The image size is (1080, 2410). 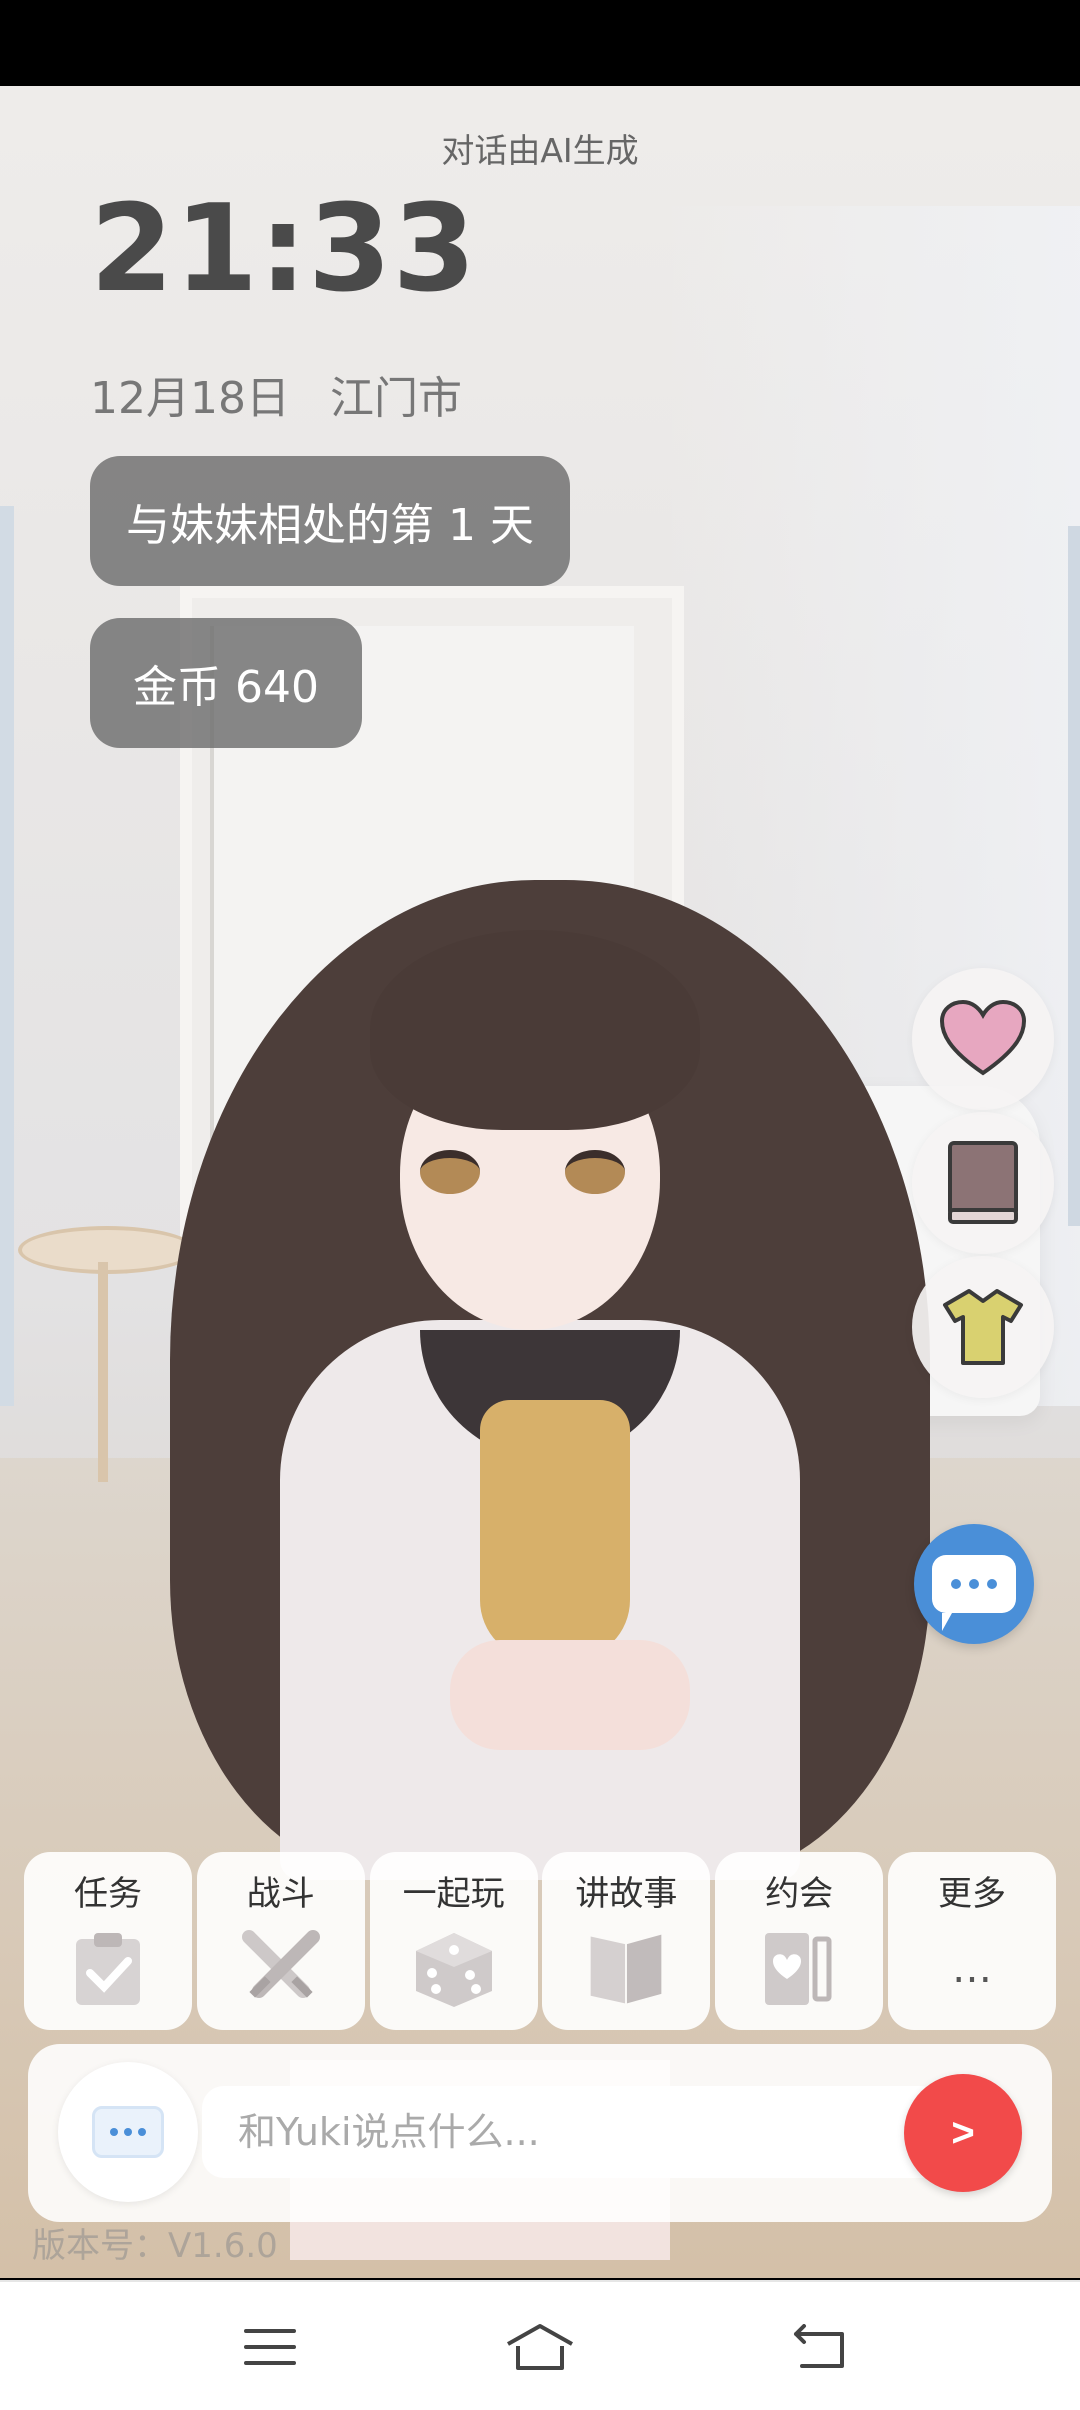 What do you see at coordinates (540, 150) in the screenshot?
I see `ai-generated-notice: 对话由AI生成` at bounding box center [540, 150].